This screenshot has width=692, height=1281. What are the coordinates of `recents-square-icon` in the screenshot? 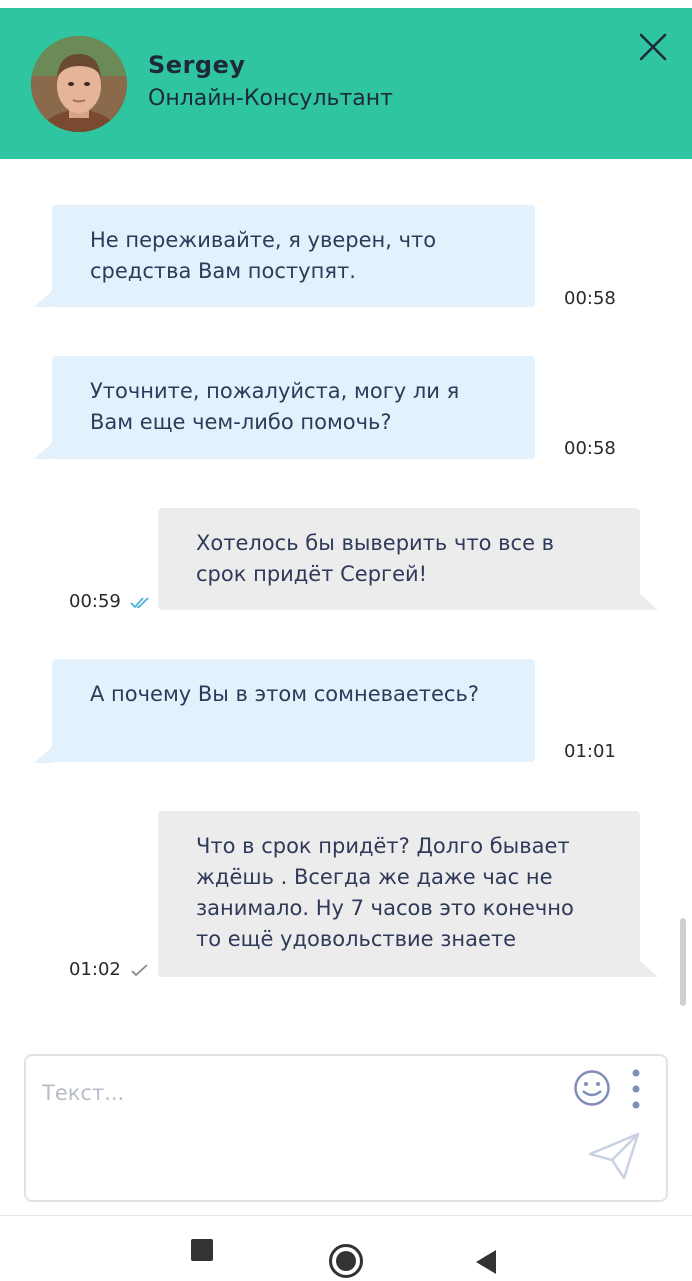 It's located at (202, 1250).